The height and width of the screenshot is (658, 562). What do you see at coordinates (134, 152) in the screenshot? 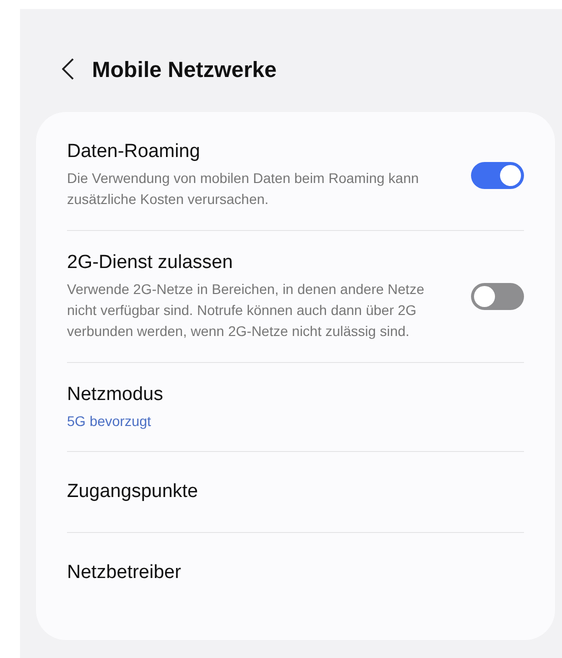
I see `setting-title: Daten-Roaming` at bounding box center [134, 152].